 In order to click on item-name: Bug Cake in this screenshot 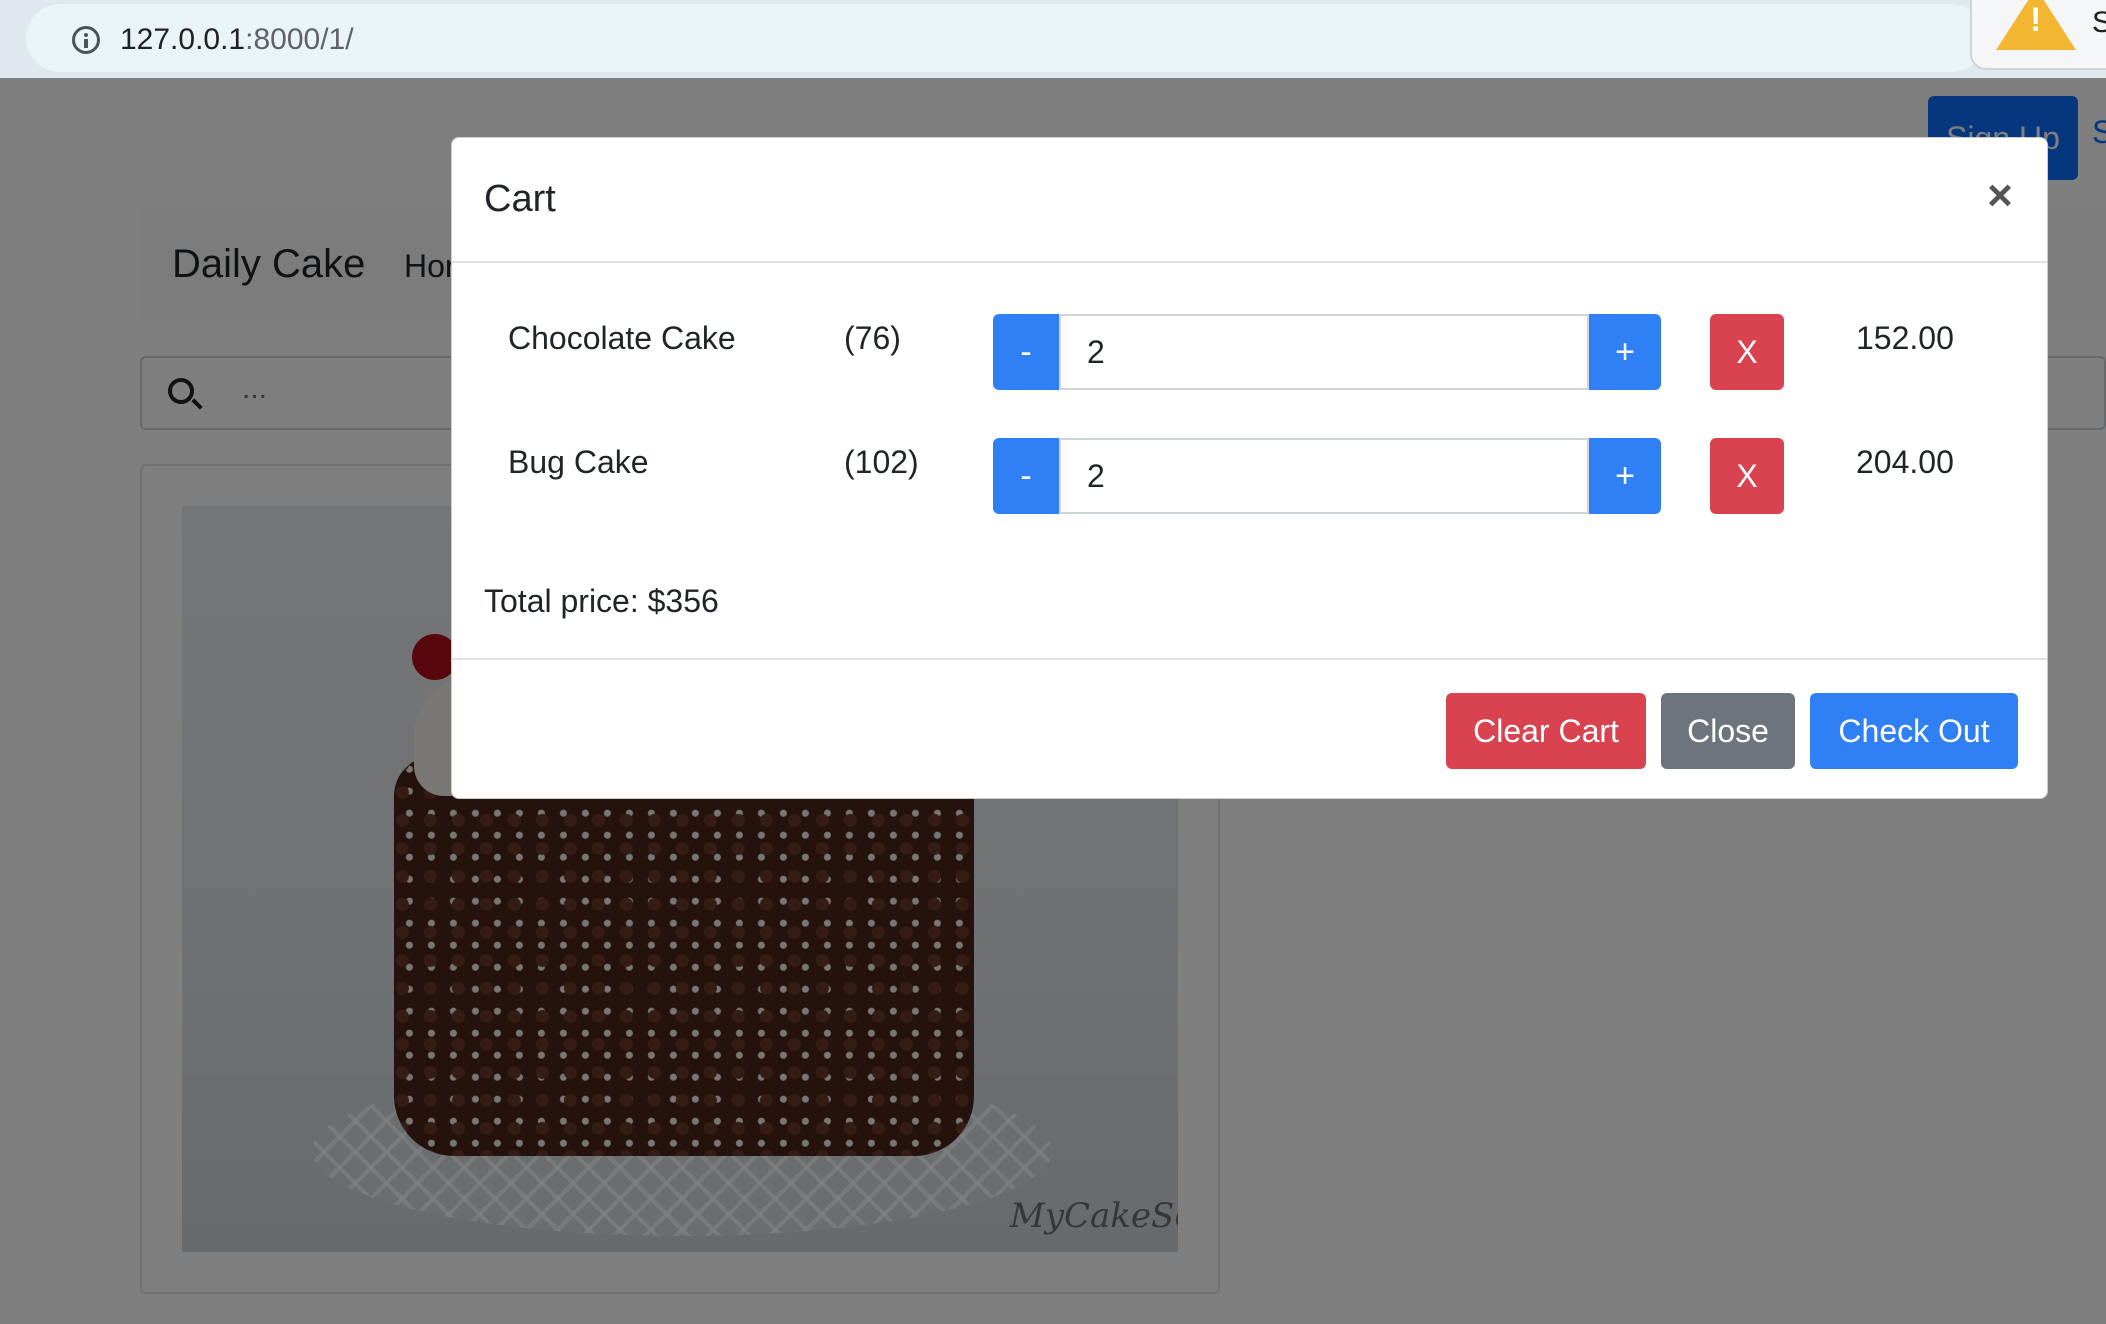, I will do `click(578, 462)`.